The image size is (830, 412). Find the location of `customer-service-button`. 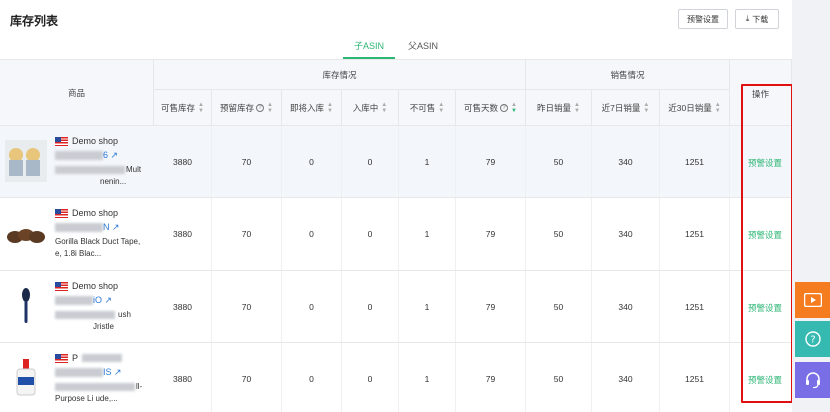

customer-service-button is located at coordinates (812, 380).